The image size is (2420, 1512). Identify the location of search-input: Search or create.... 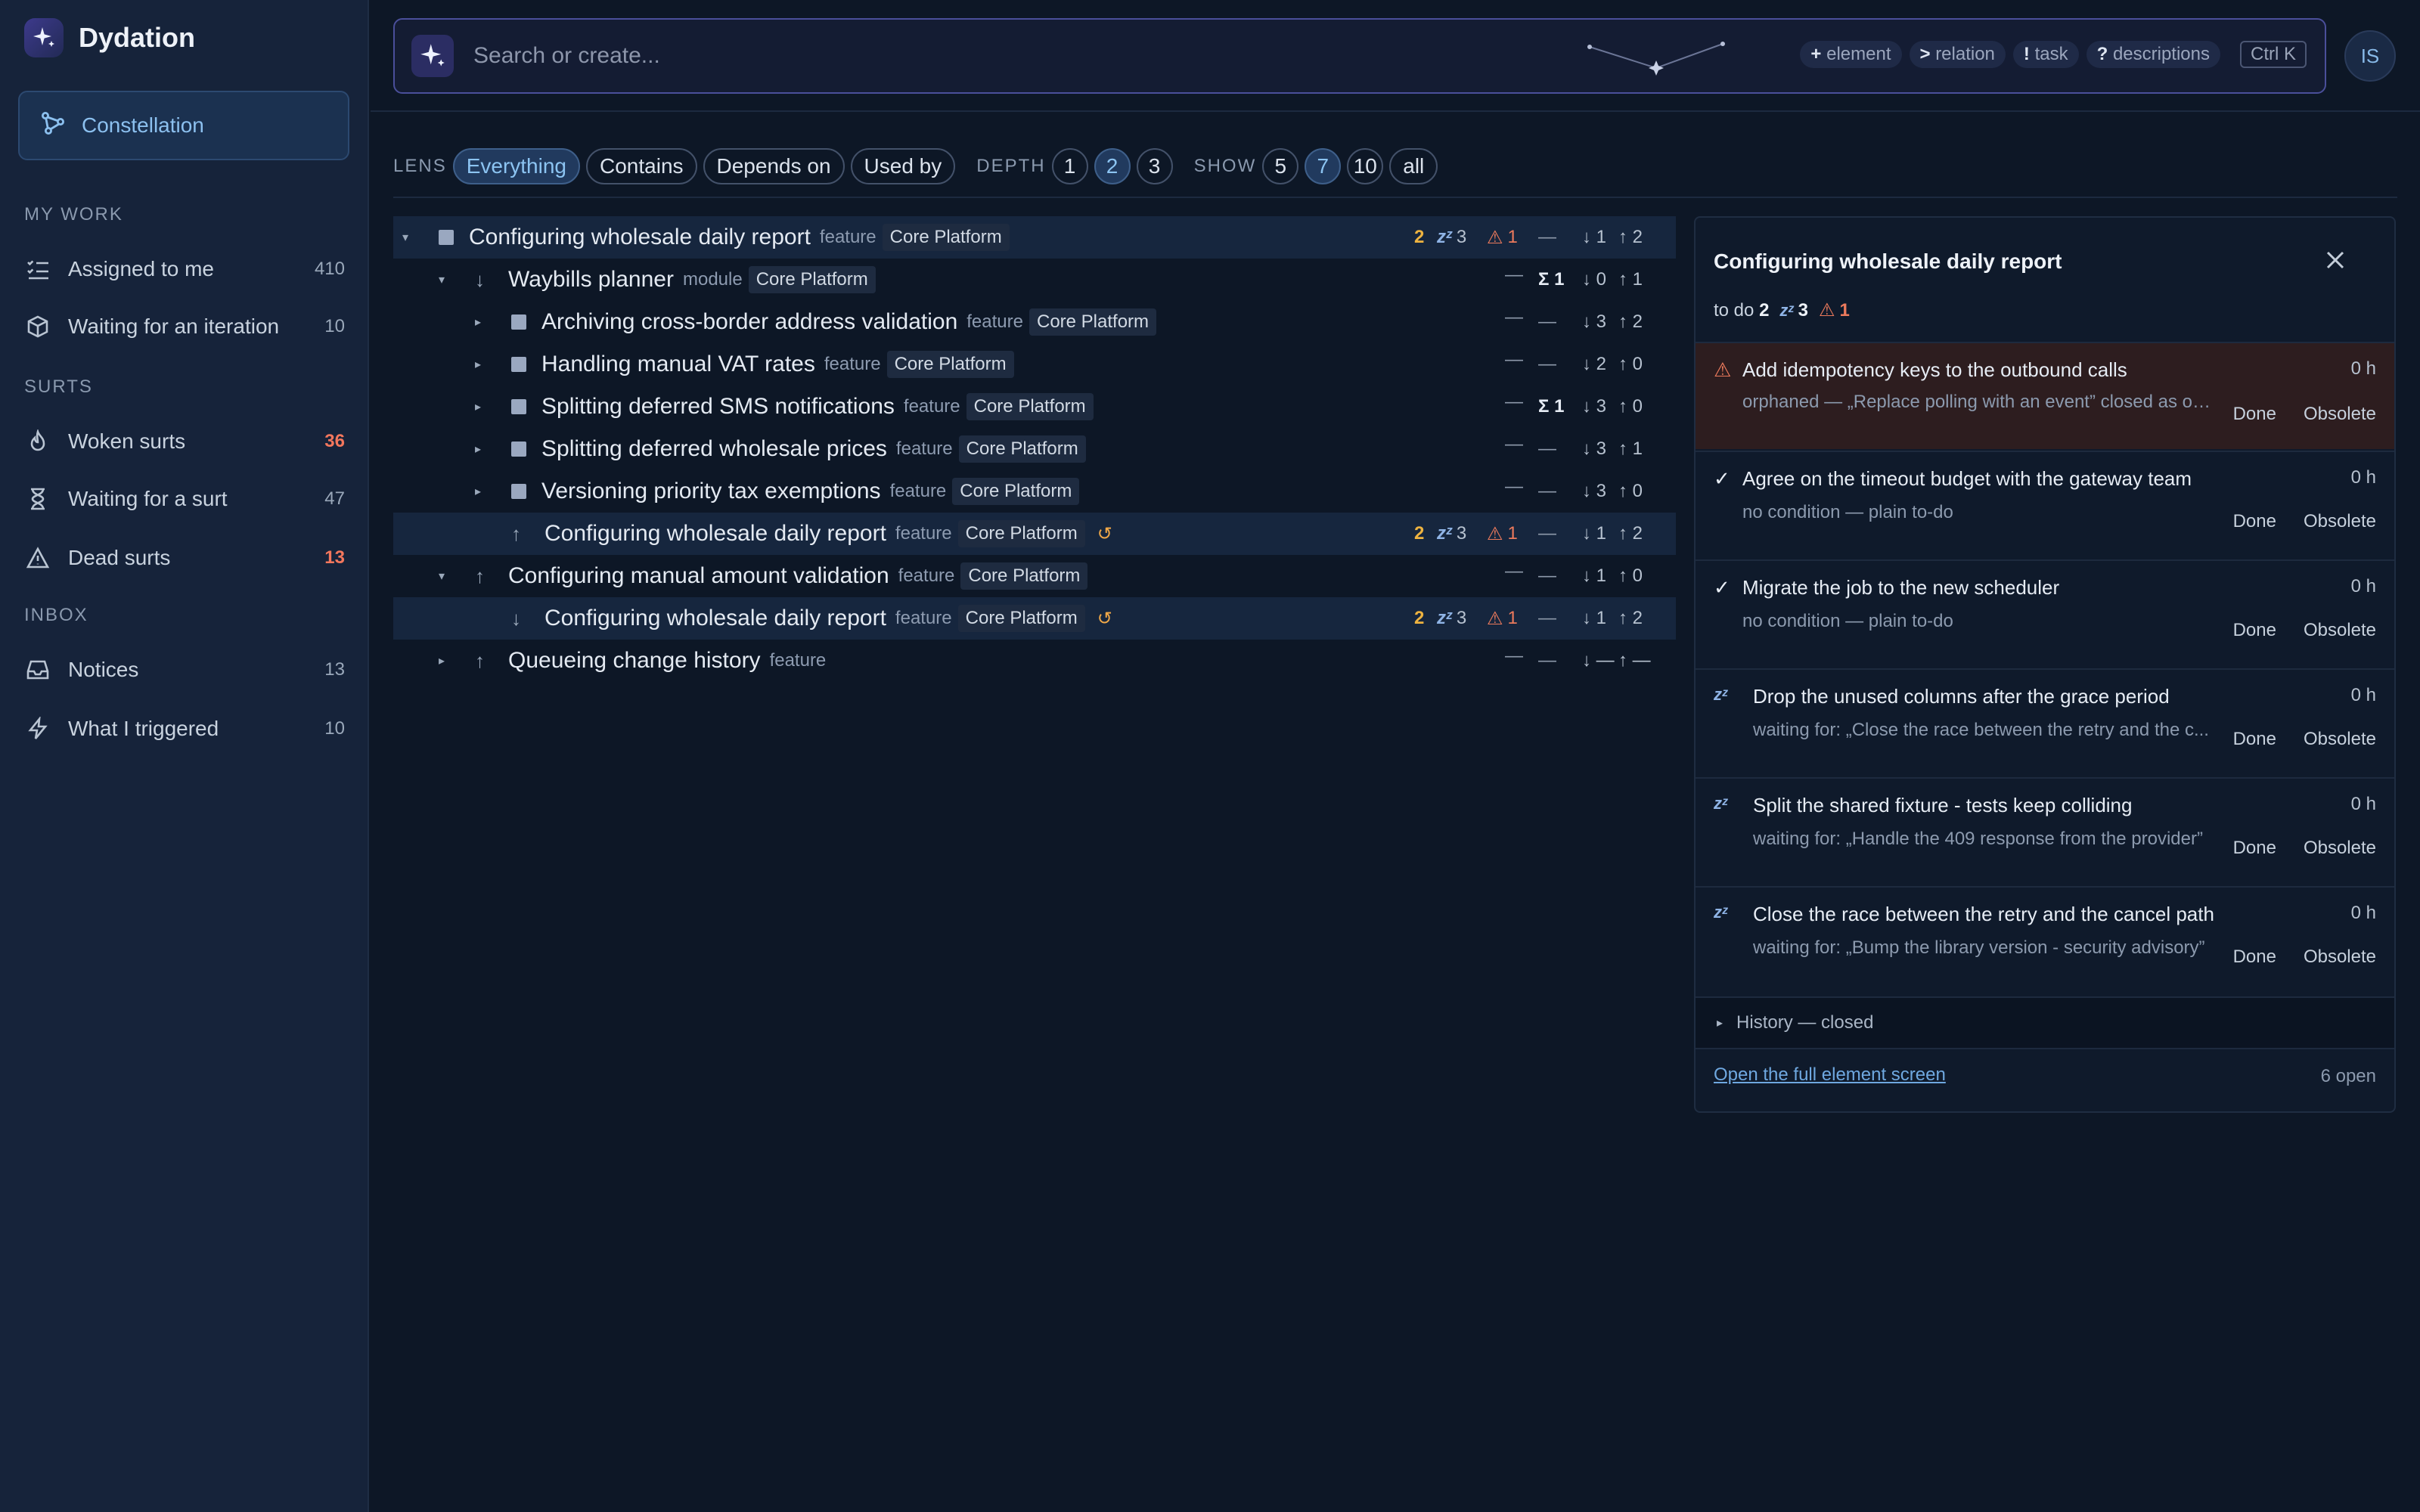
(566, 56).